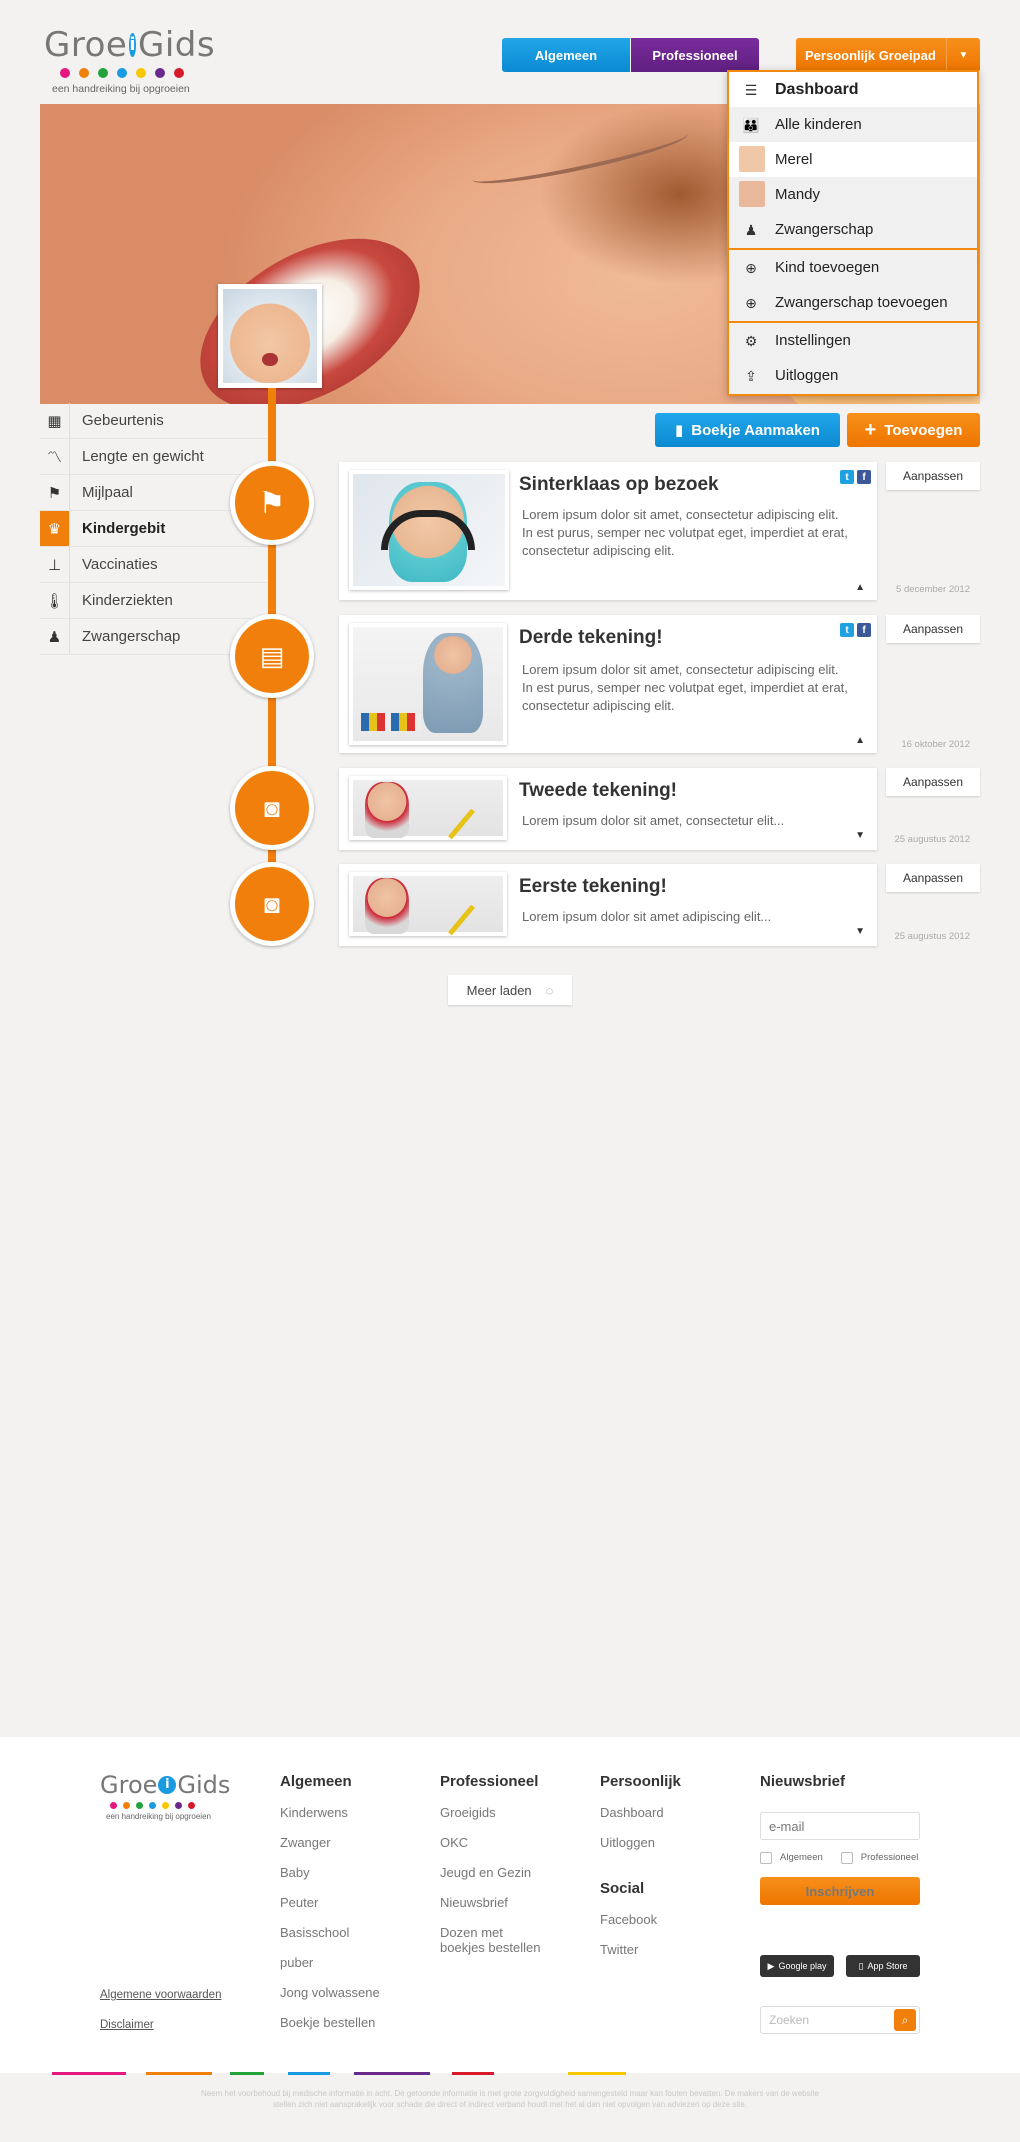 This screenshot has width=1020, height=2142. Describe the element at coordinates (129, 1785) in the screenshot. I see `logo-text-pre: Groe` at that location.